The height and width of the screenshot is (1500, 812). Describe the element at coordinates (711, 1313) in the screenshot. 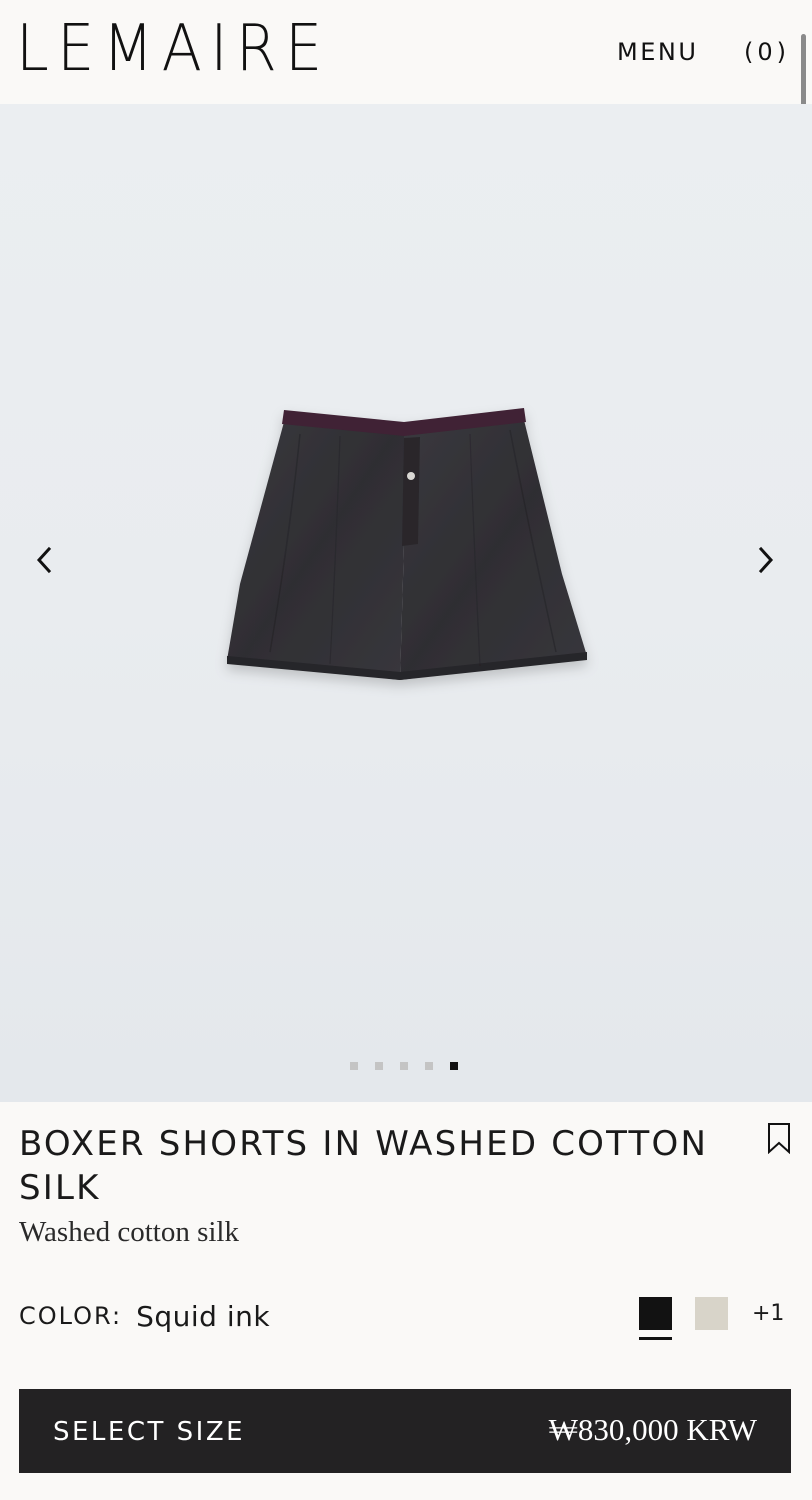

I see `swatch-stone` at that location.